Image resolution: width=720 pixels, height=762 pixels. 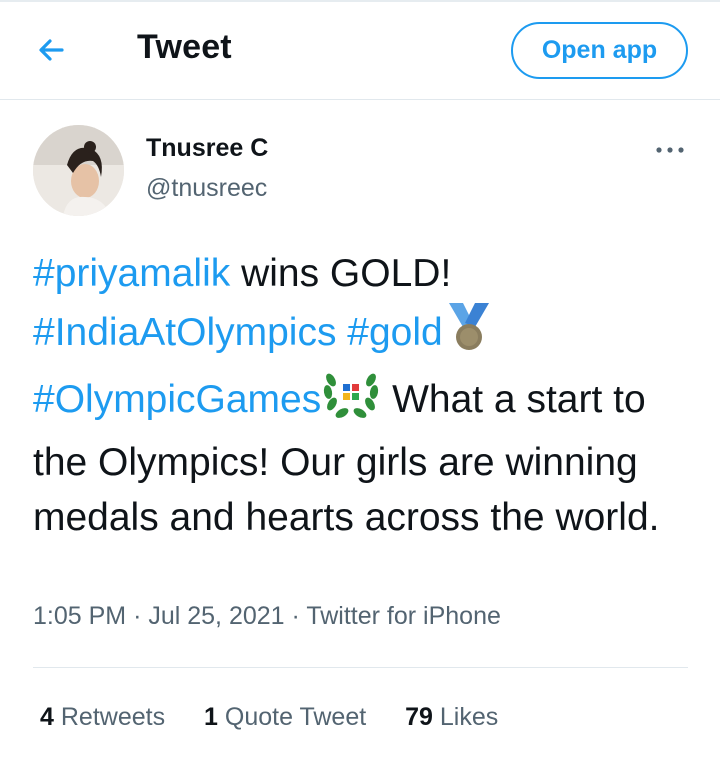 I want to click on header-divider, so click(x=360, y=99).